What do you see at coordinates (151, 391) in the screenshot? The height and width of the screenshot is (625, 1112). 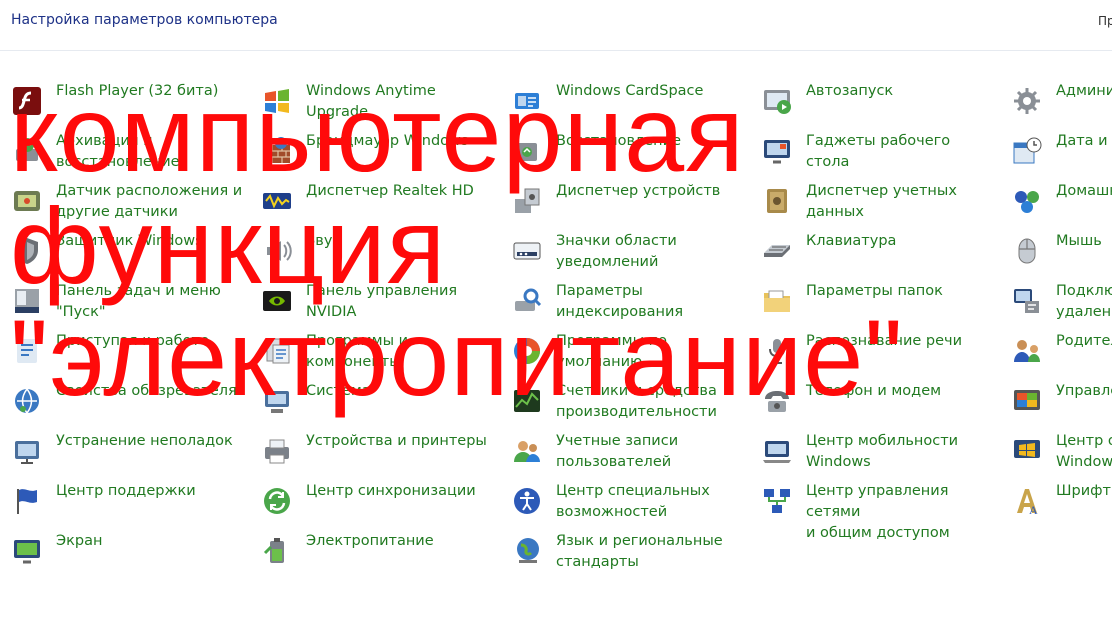 I see `cp-item-label: Свойства обозревателя` at bounding box center [151, 391].